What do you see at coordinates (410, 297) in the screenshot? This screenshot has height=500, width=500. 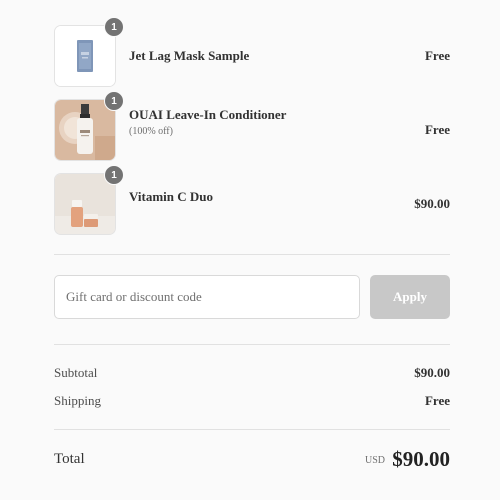 I see `apply-button: Apply` at bounding box center [410, 297].